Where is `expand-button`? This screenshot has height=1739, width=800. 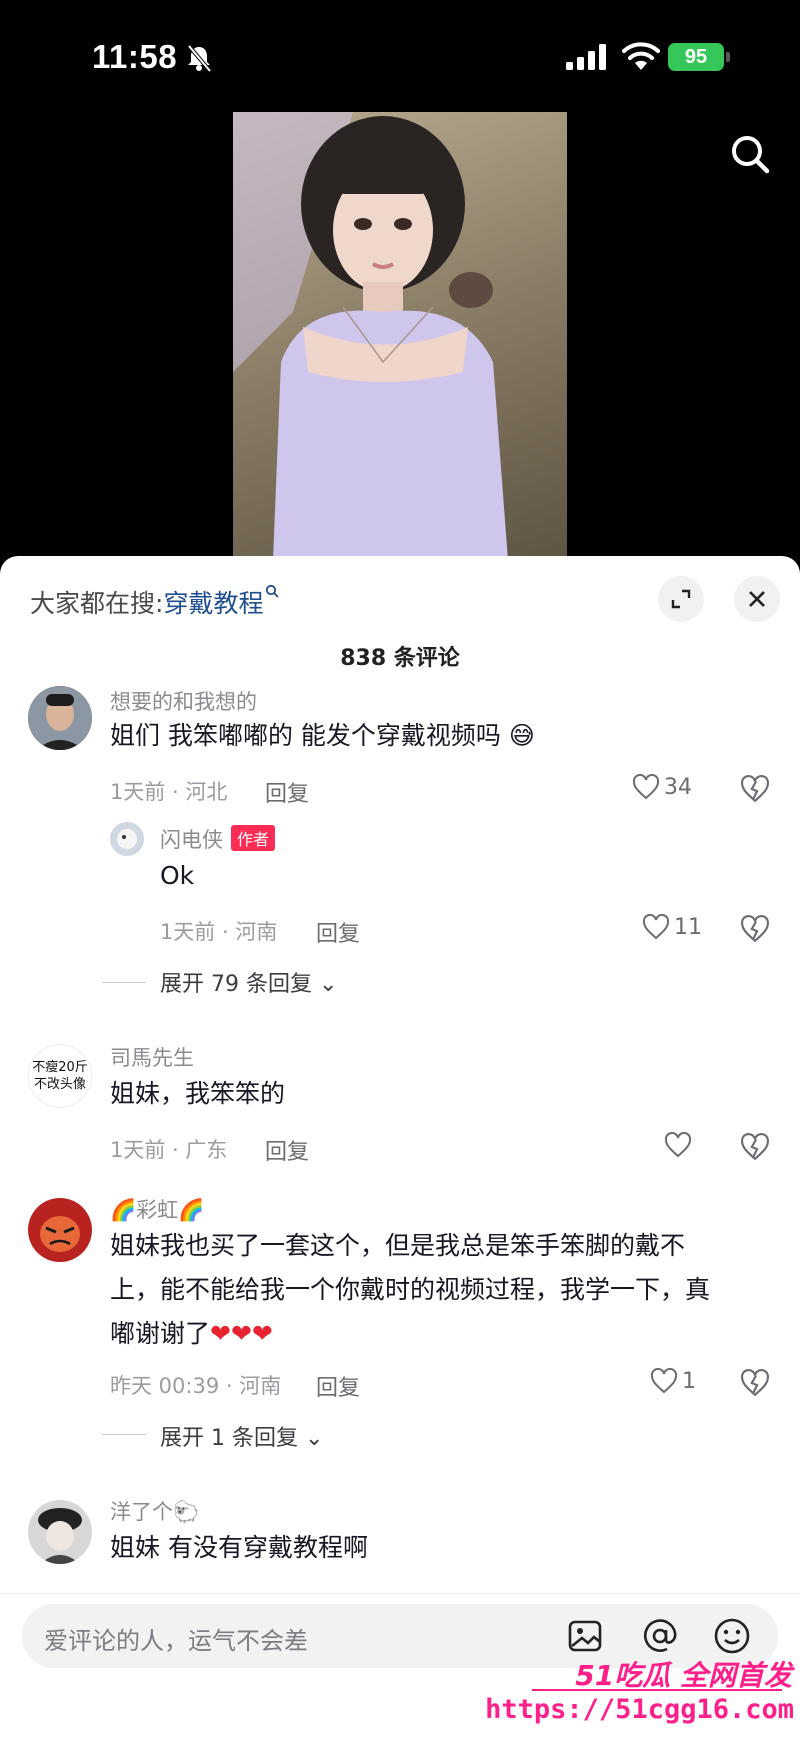
expand-button is located at coordinates (681, 599).